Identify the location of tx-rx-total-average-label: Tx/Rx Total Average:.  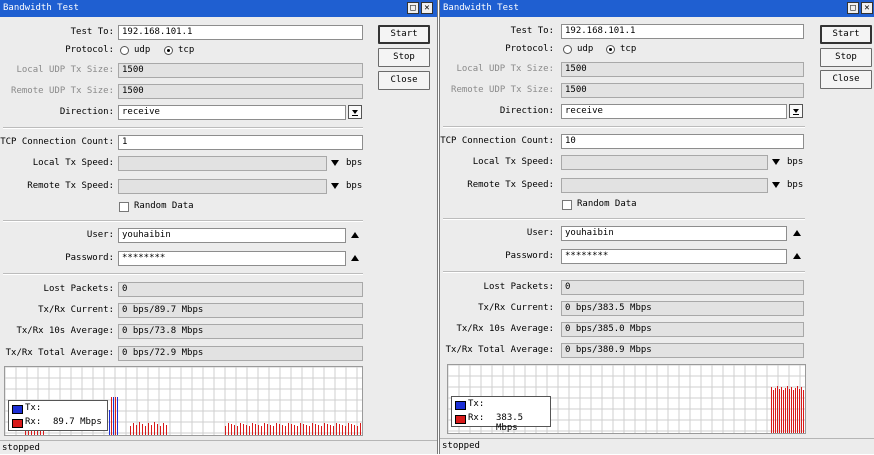
(499, 350).